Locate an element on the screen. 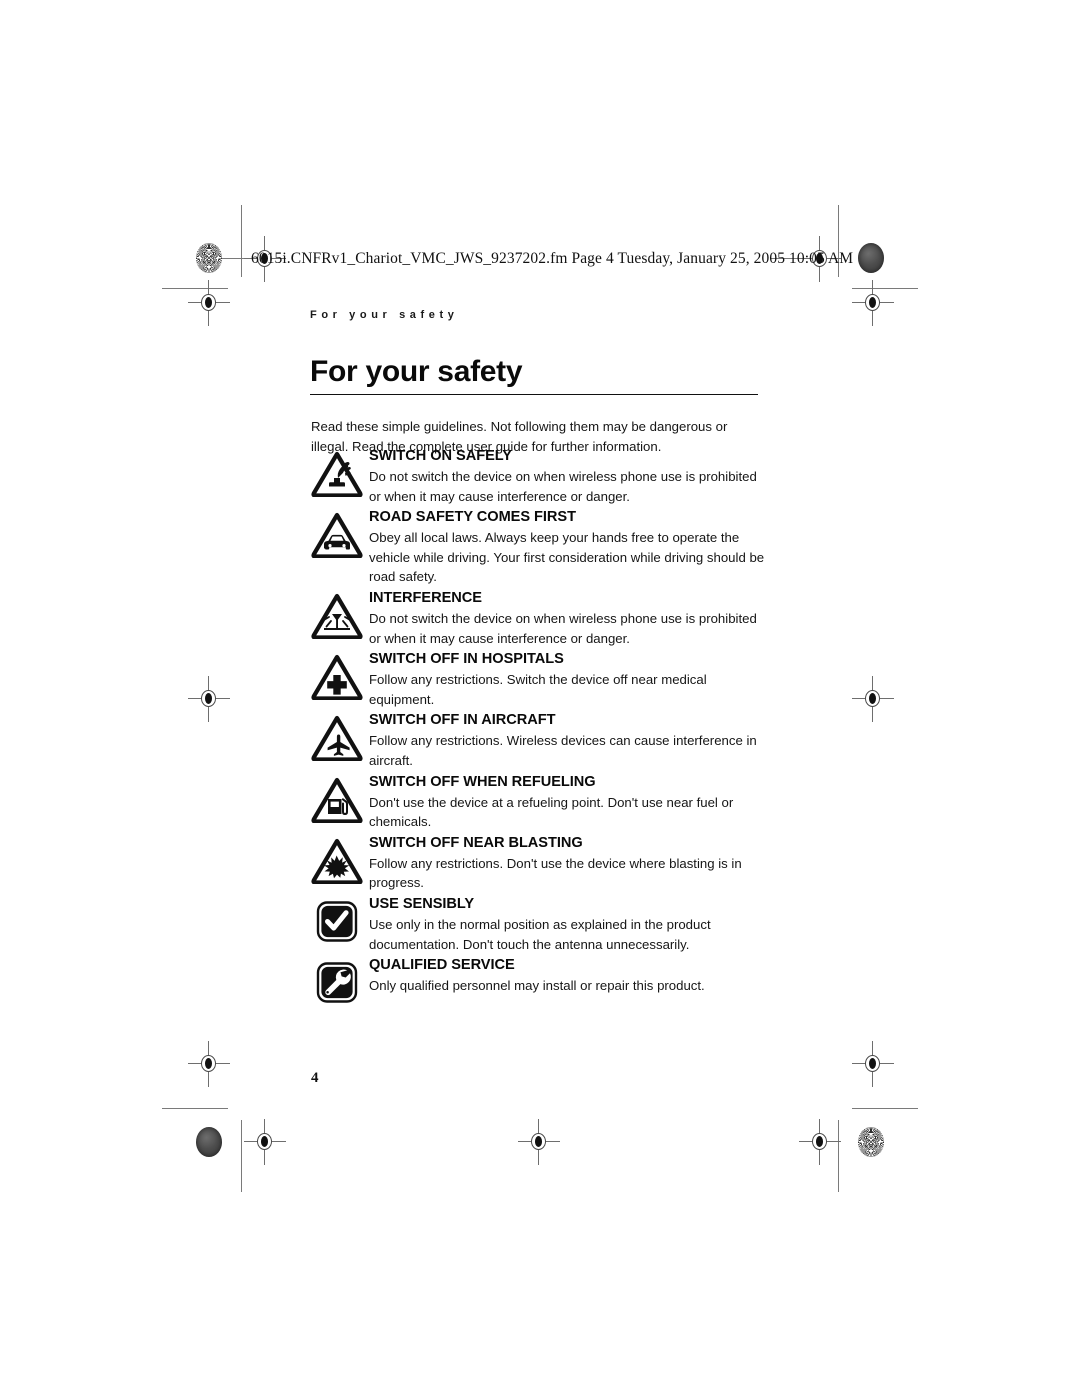  registration-crosshair-bottom-right-inner is located at coordinates (820, 1142).